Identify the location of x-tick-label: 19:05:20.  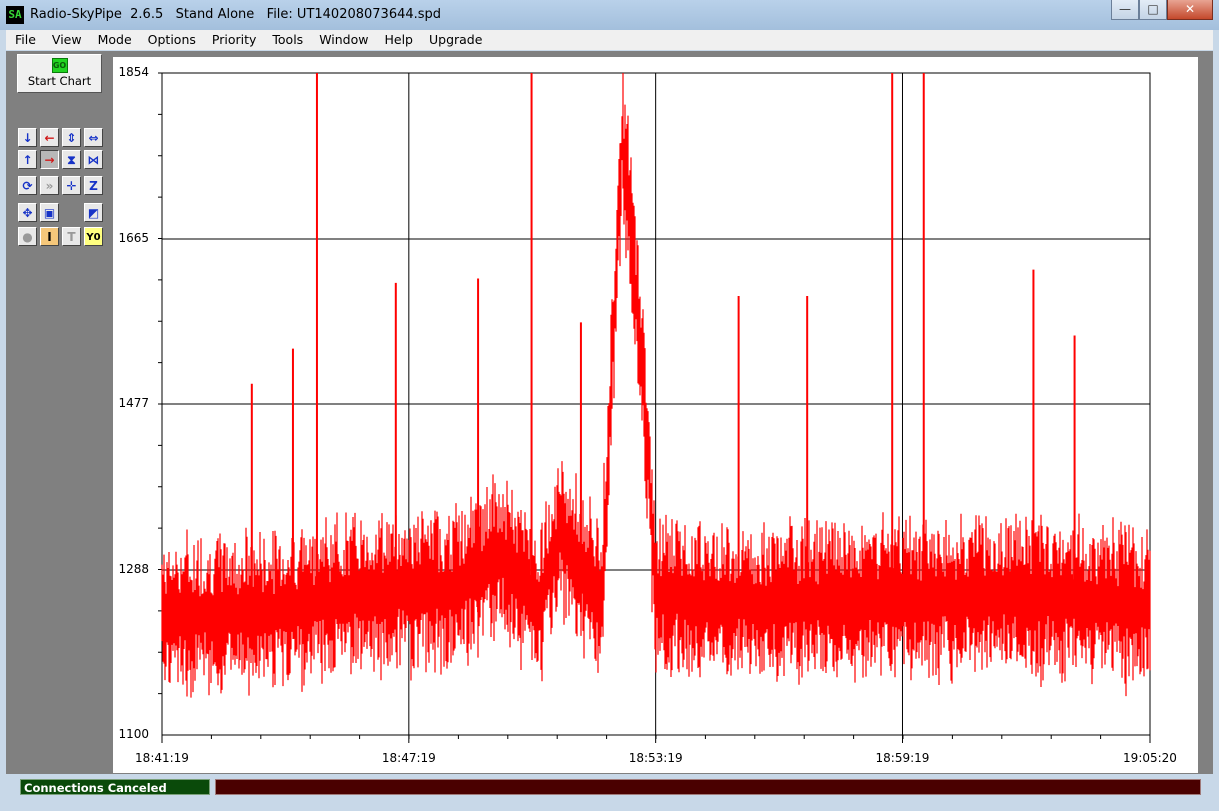
(1150, 758).